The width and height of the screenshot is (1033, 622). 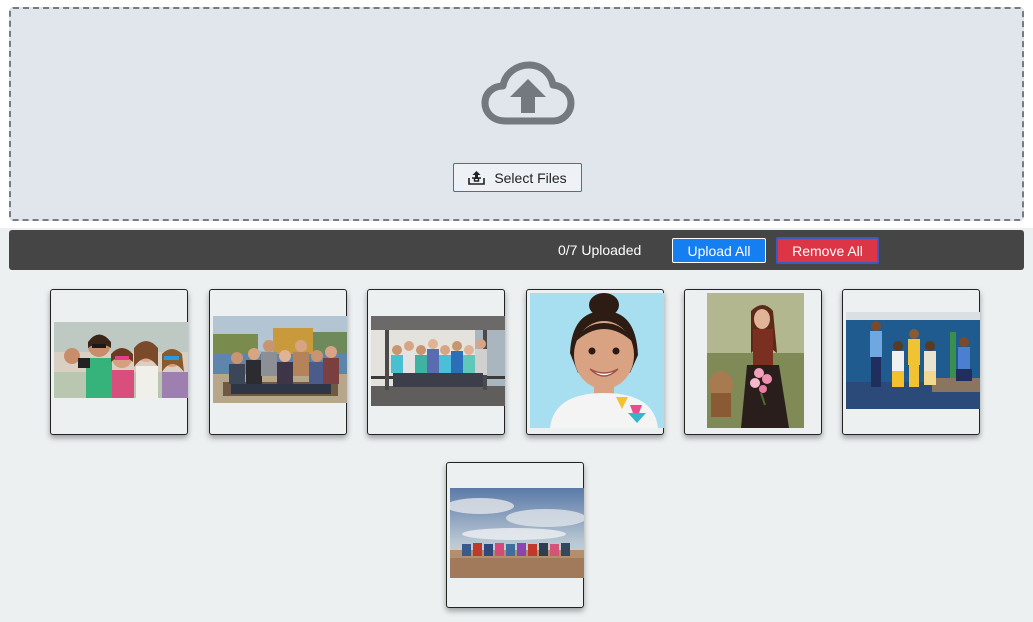 What do you see at coordinates (755, 360) in the screenshot?
I see `girl-with-flowers-photo` at bounding box center [755, 360].